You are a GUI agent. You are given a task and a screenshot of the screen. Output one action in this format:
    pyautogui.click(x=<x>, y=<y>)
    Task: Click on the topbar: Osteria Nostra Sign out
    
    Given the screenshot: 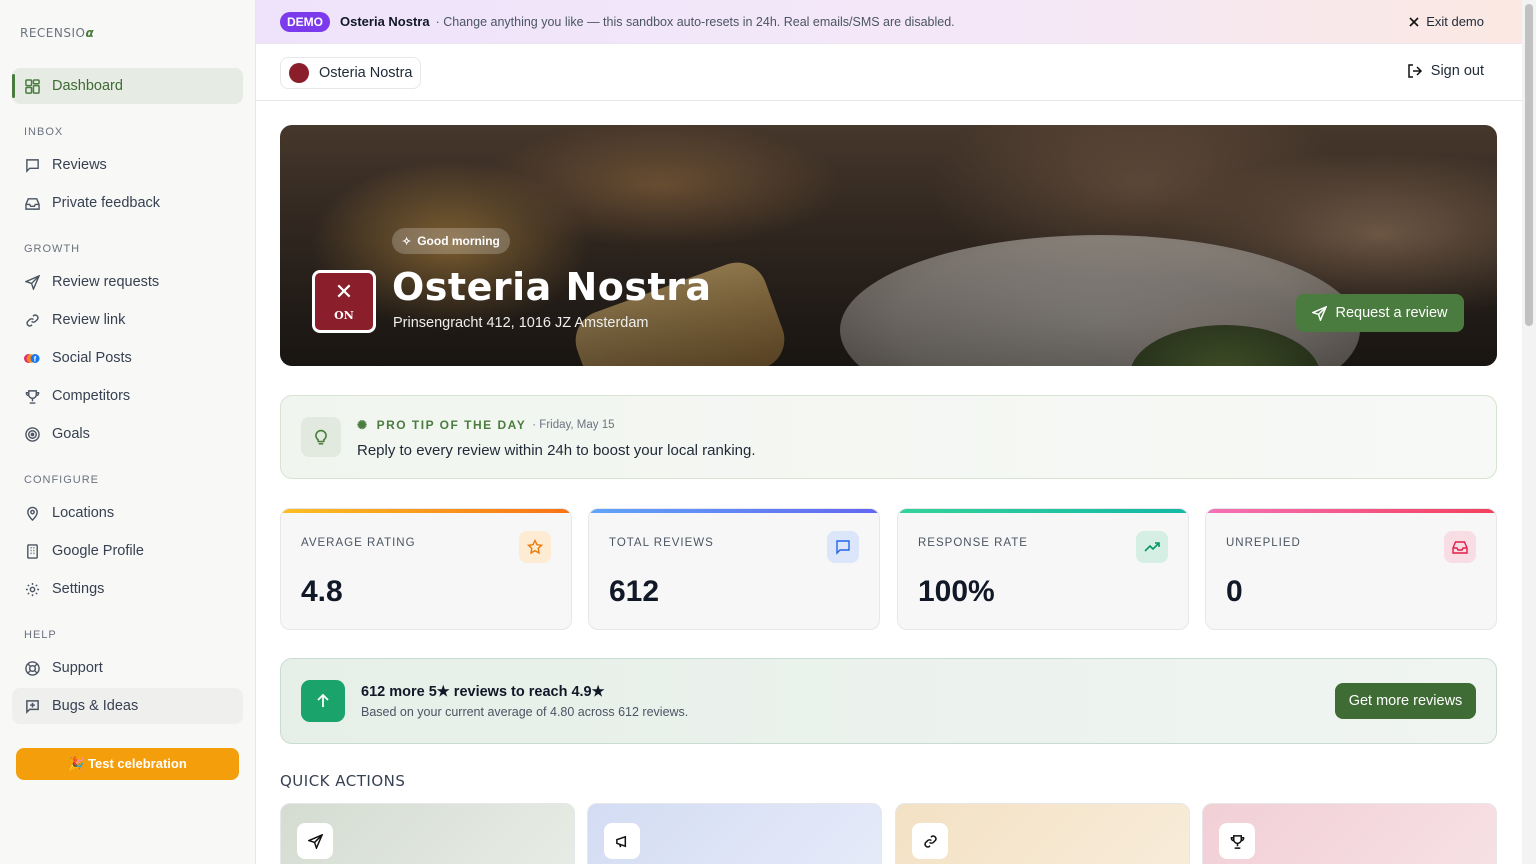 What is the action you would take?
    pyautogui.click(x=889, y=73)
    